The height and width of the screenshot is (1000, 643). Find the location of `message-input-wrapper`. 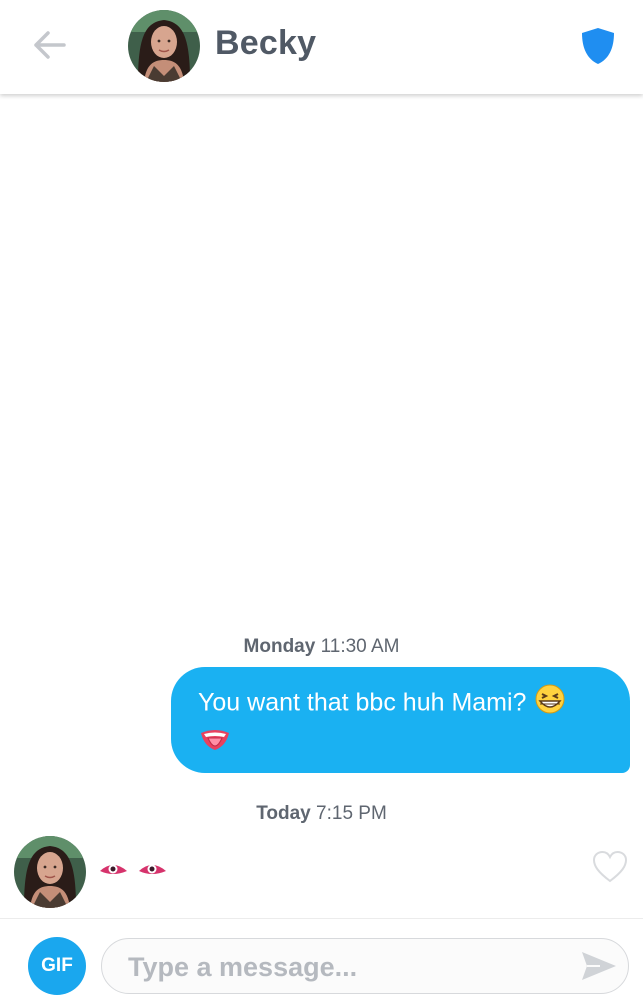

message-input-wrapper is located at coordinates (365, 966).